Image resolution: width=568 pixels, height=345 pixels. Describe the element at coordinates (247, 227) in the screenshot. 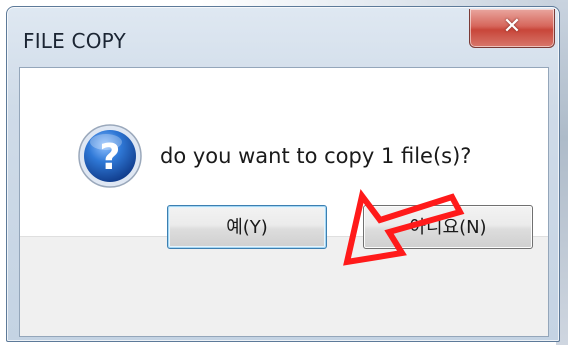

I see `yes-button: 예(Y)` at that location.